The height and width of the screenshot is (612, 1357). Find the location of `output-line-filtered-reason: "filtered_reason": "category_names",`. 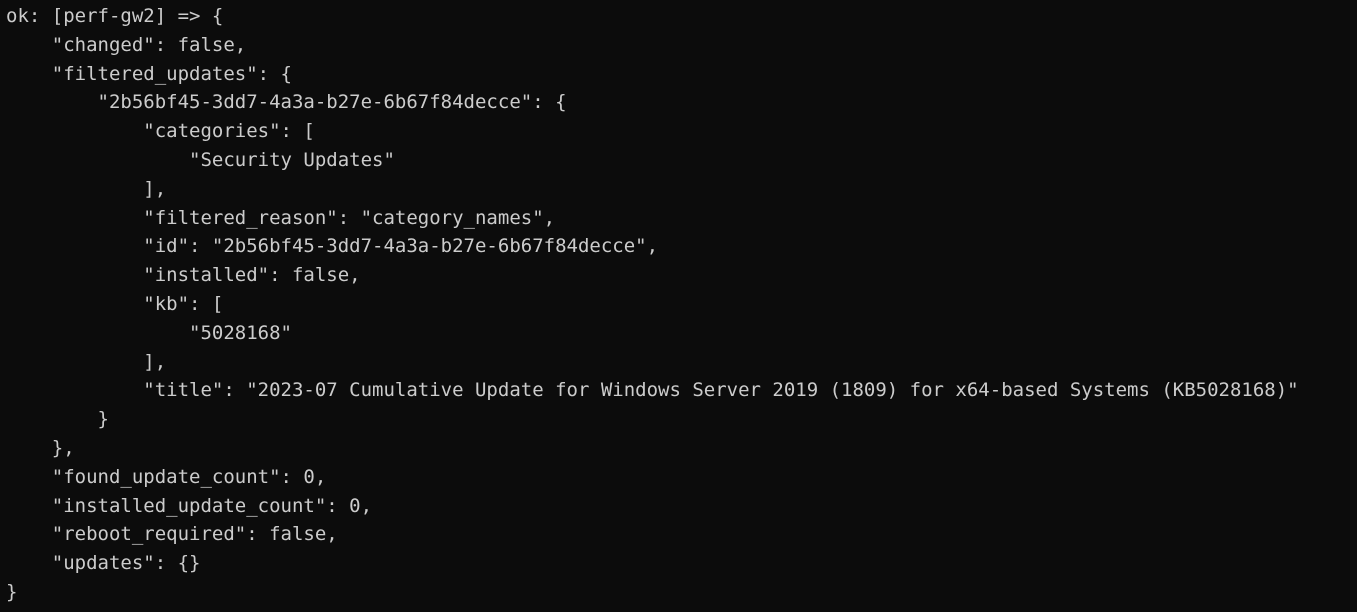

output-line-filtered-reason: "filtered_reason": "category_names", is located at coordinates (281, 217).